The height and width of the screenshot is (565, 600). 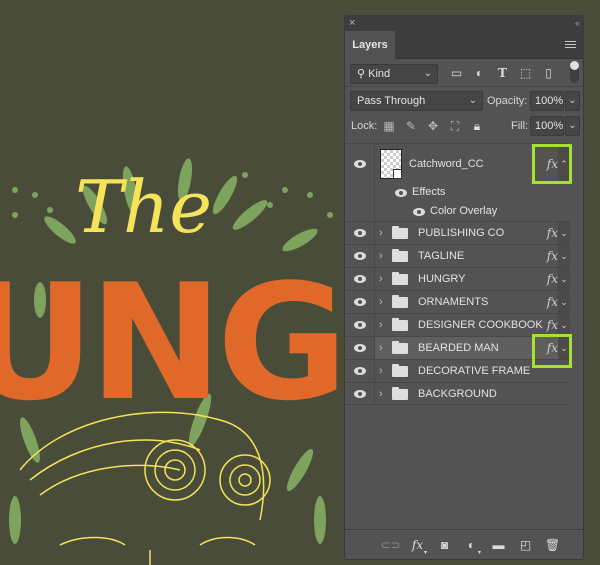 What do you see at coordinates (389, 126) in the screenshot?
I see `lock-transparent-pixels-icon: ▦` at bounding box center [389, 126].